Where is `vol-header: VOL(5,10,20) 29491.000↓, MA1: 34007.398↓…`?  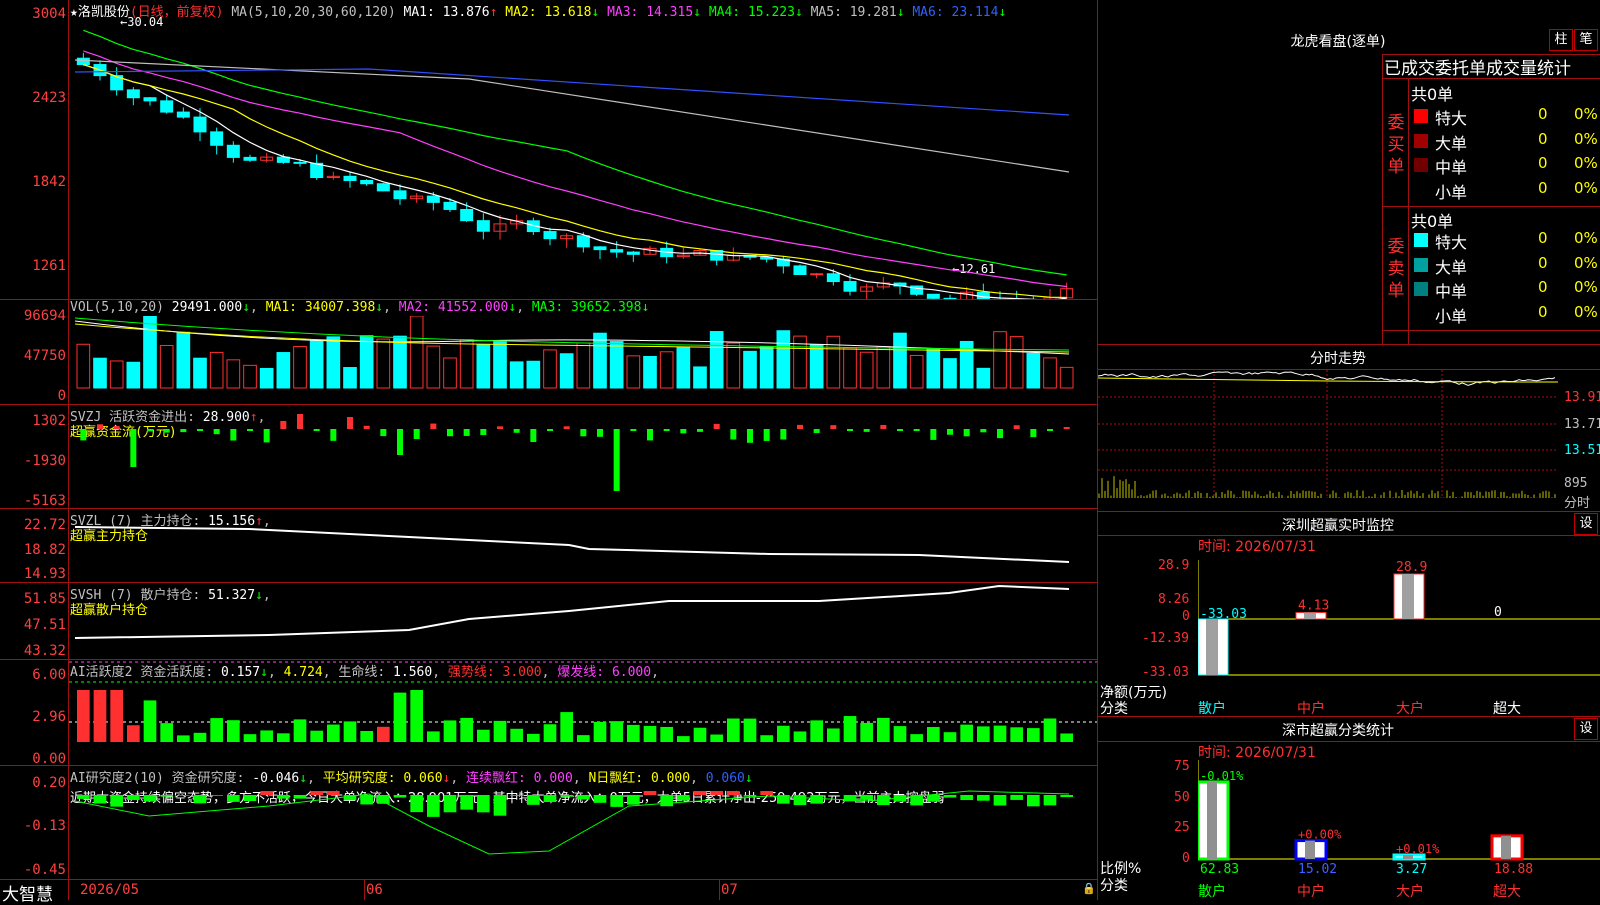
vol-header: VOL(5,10,20) 29491.000↓, MA1: 34007.398↓… is located at coordinates (359, 307).